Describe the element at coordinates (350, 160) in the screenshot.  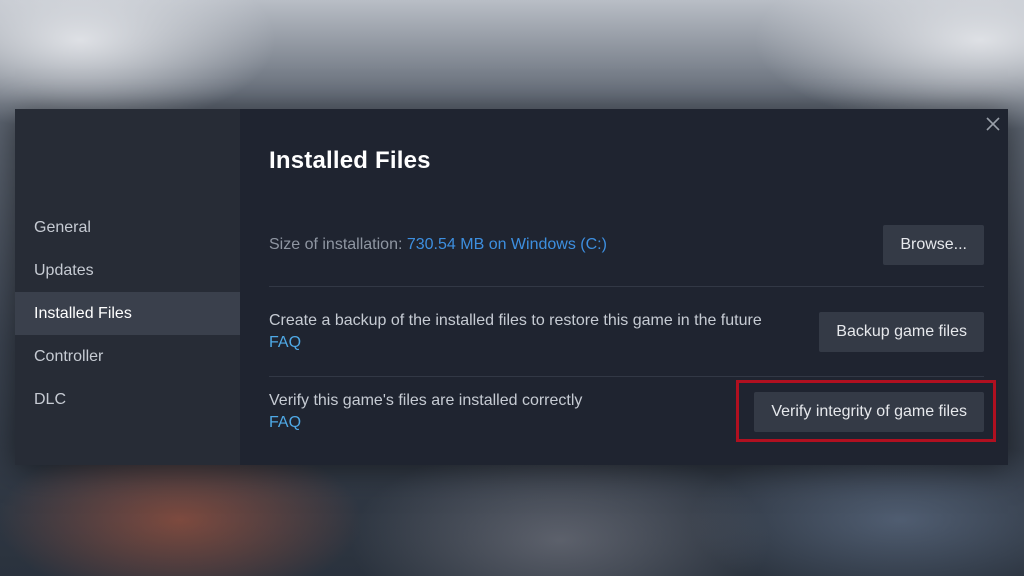
I see `page-title: Installed Files` at that location.